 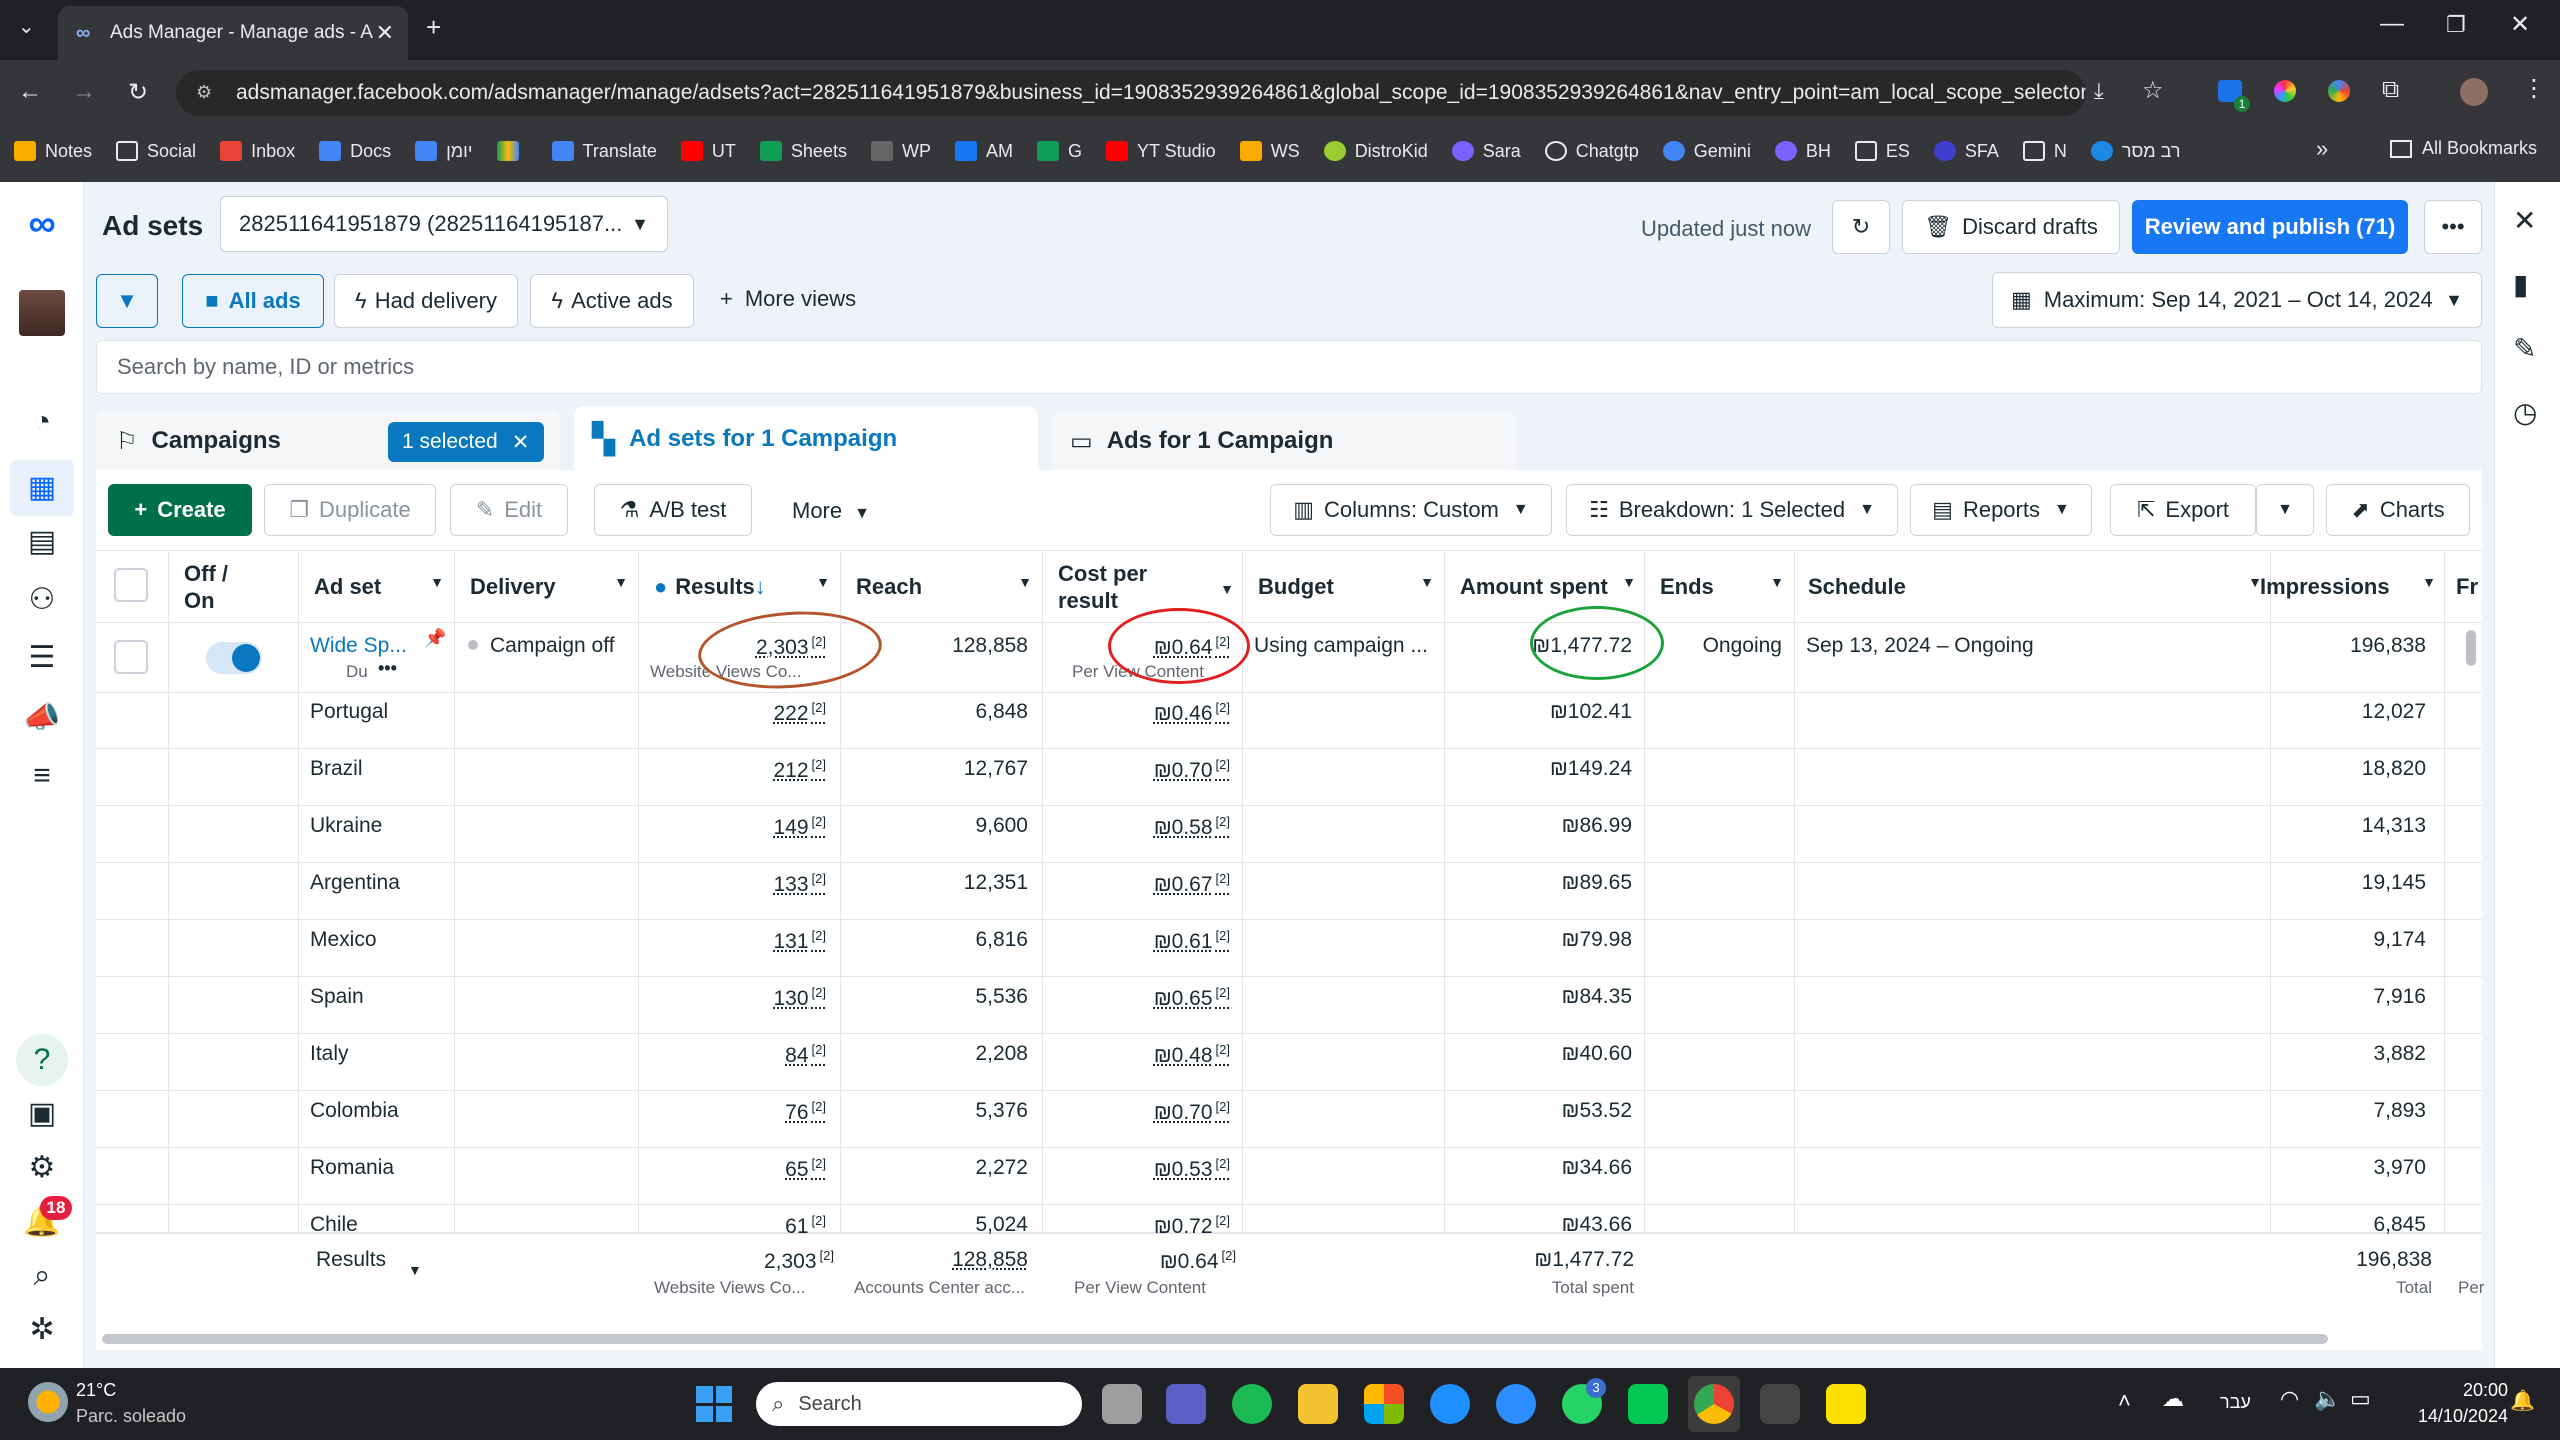 I want to click on billing-icon: ☰, so click(x=42, y=658).